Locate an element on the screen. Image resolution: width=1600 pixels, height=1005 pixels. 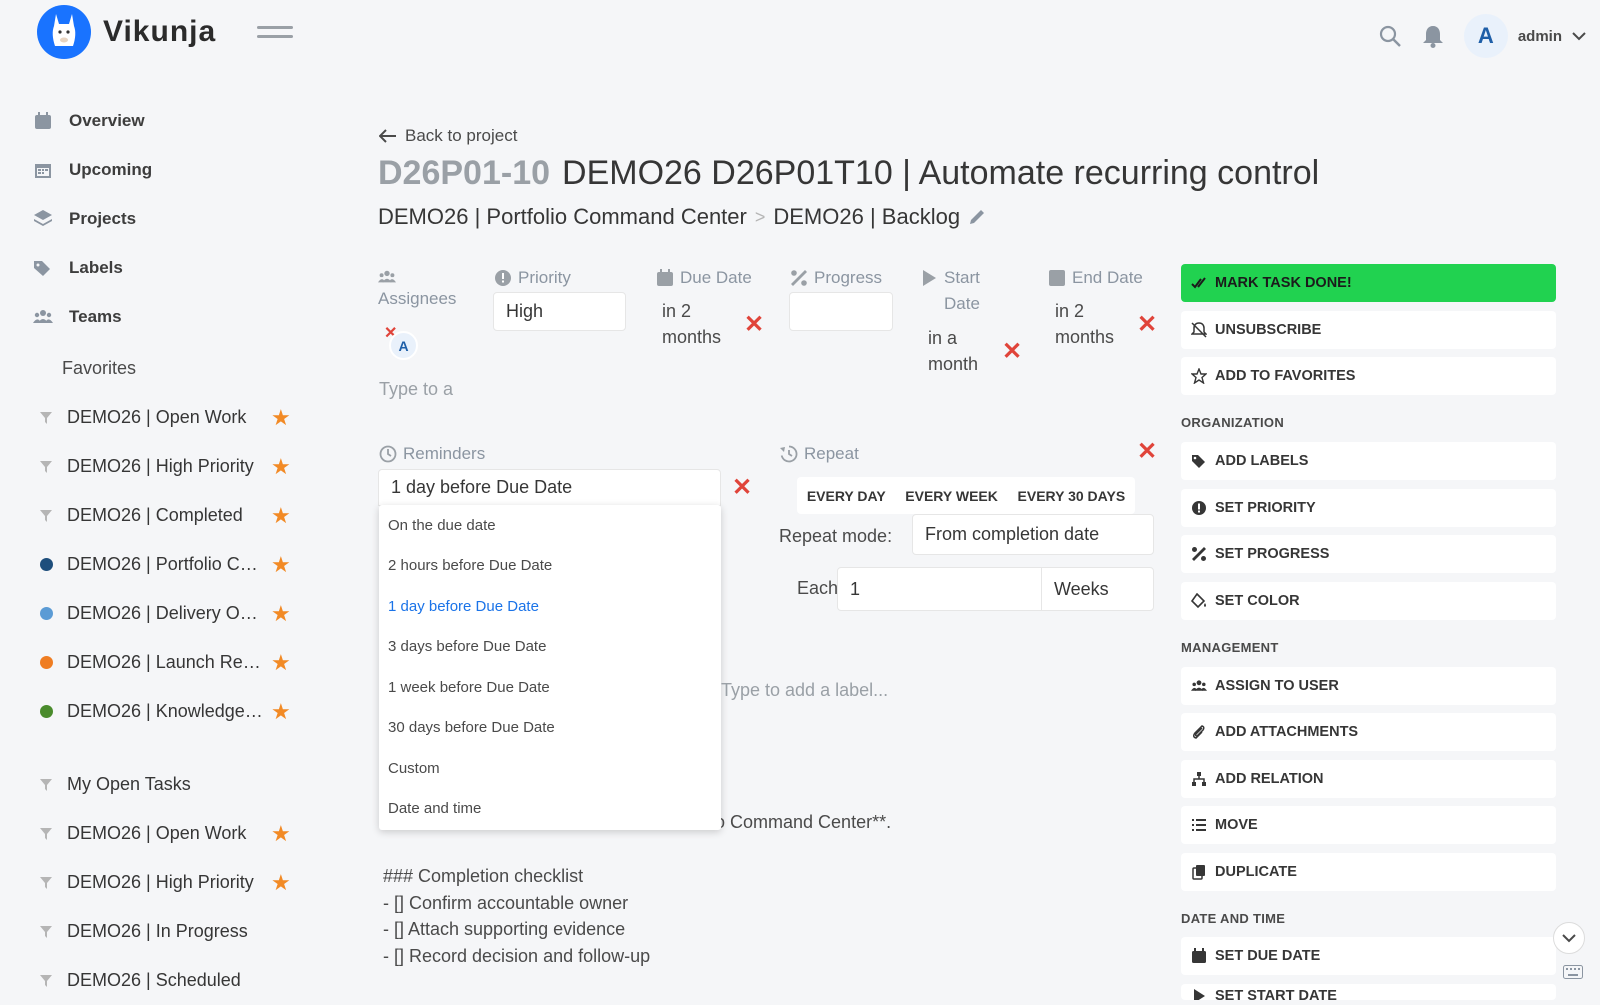
users-icon is located at coordinates (1199, 685).